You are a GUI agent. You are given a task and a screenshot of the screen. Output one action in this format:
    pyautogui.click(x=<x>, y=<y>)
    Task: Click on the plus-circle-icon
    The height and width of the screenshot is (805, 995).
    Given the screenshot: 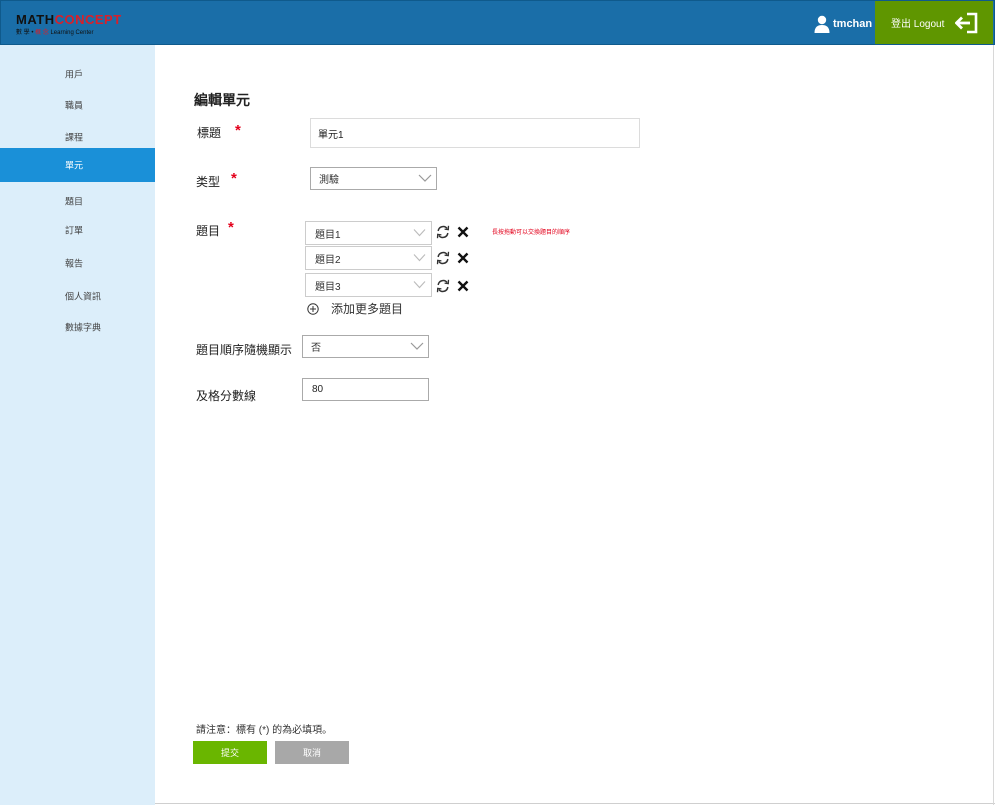 What is the action you would take?
    pyautogui.click(x=313, y=308)
    